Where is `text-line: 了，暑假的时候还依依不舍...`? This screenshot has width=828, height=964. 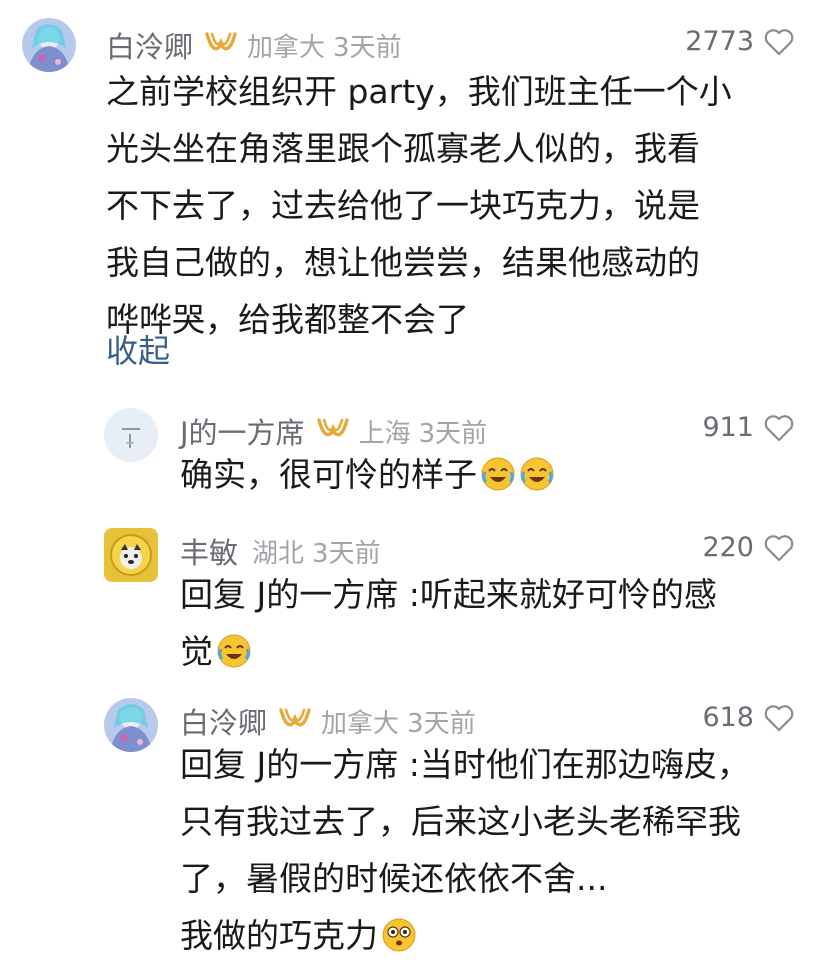 text-line: 了，暑假的时候还依依不舍... is located at coordinates (394, 878).